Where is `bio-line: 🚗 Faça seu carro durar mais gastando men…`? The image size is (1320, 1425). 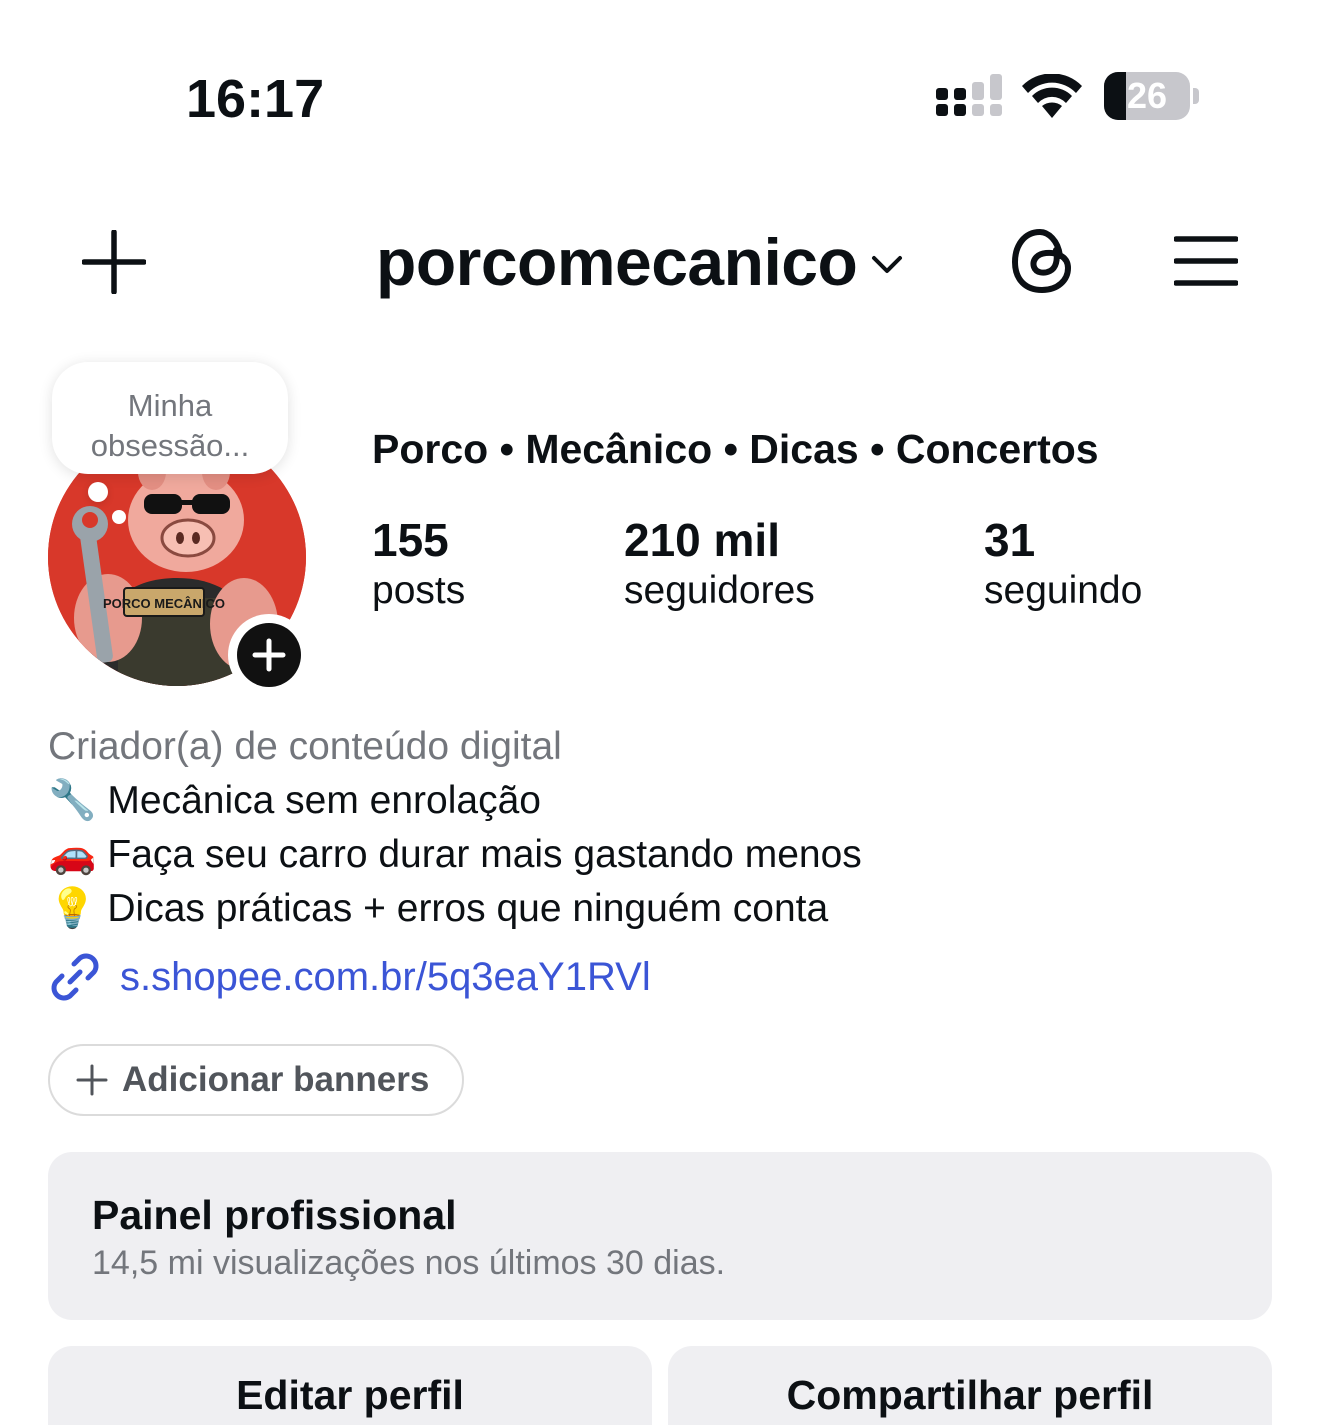 bio-line: 🚗 Faça seu carro durar mais gastando men… is located at coordinates (455, 854).